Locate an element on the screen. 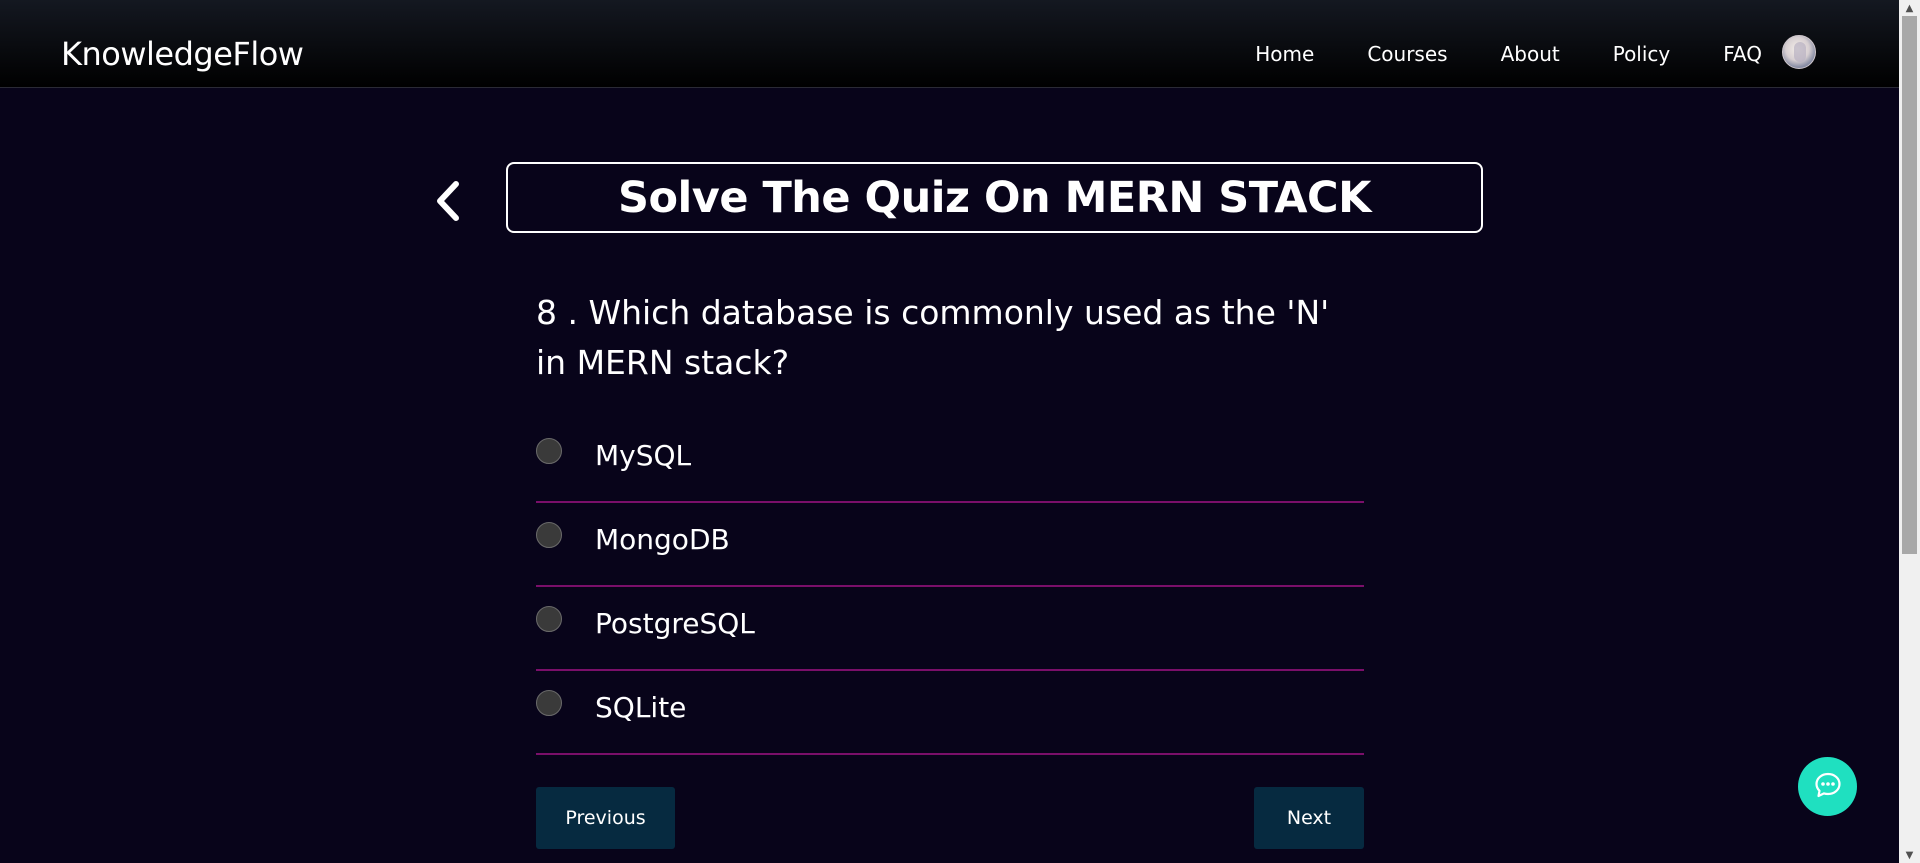 The image size is (1920, 863). nav-about: About is located at coordinates (1530, 54).